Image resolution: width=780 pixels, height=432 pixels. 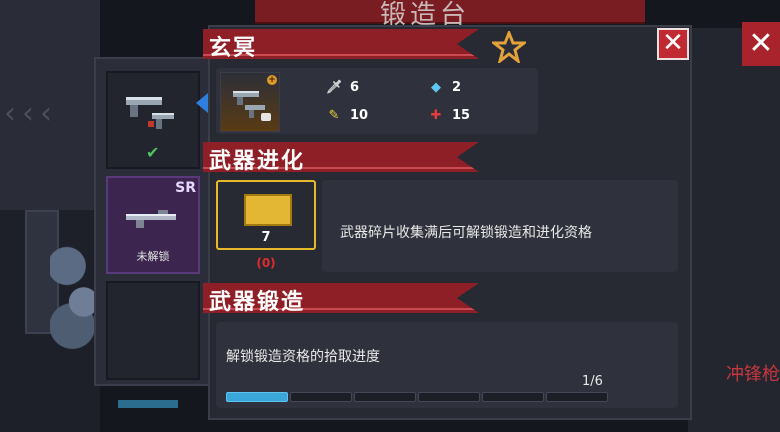 I want to click on evolution-banner: 武器进化, so click(x=341, y=157).